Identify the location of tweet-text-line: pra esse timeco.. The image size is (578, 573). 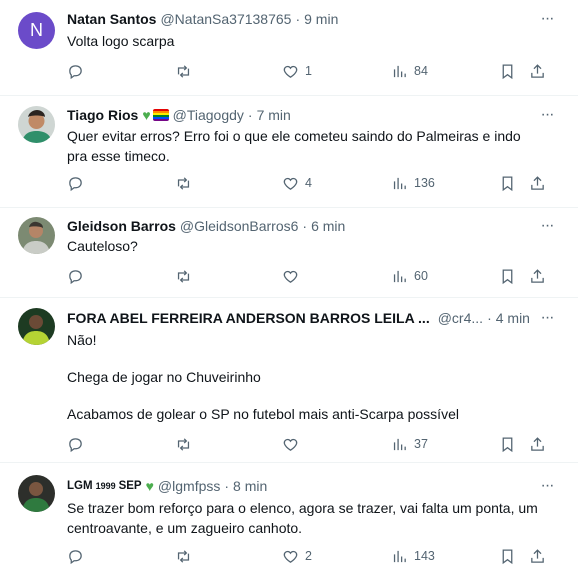
(118, 156).